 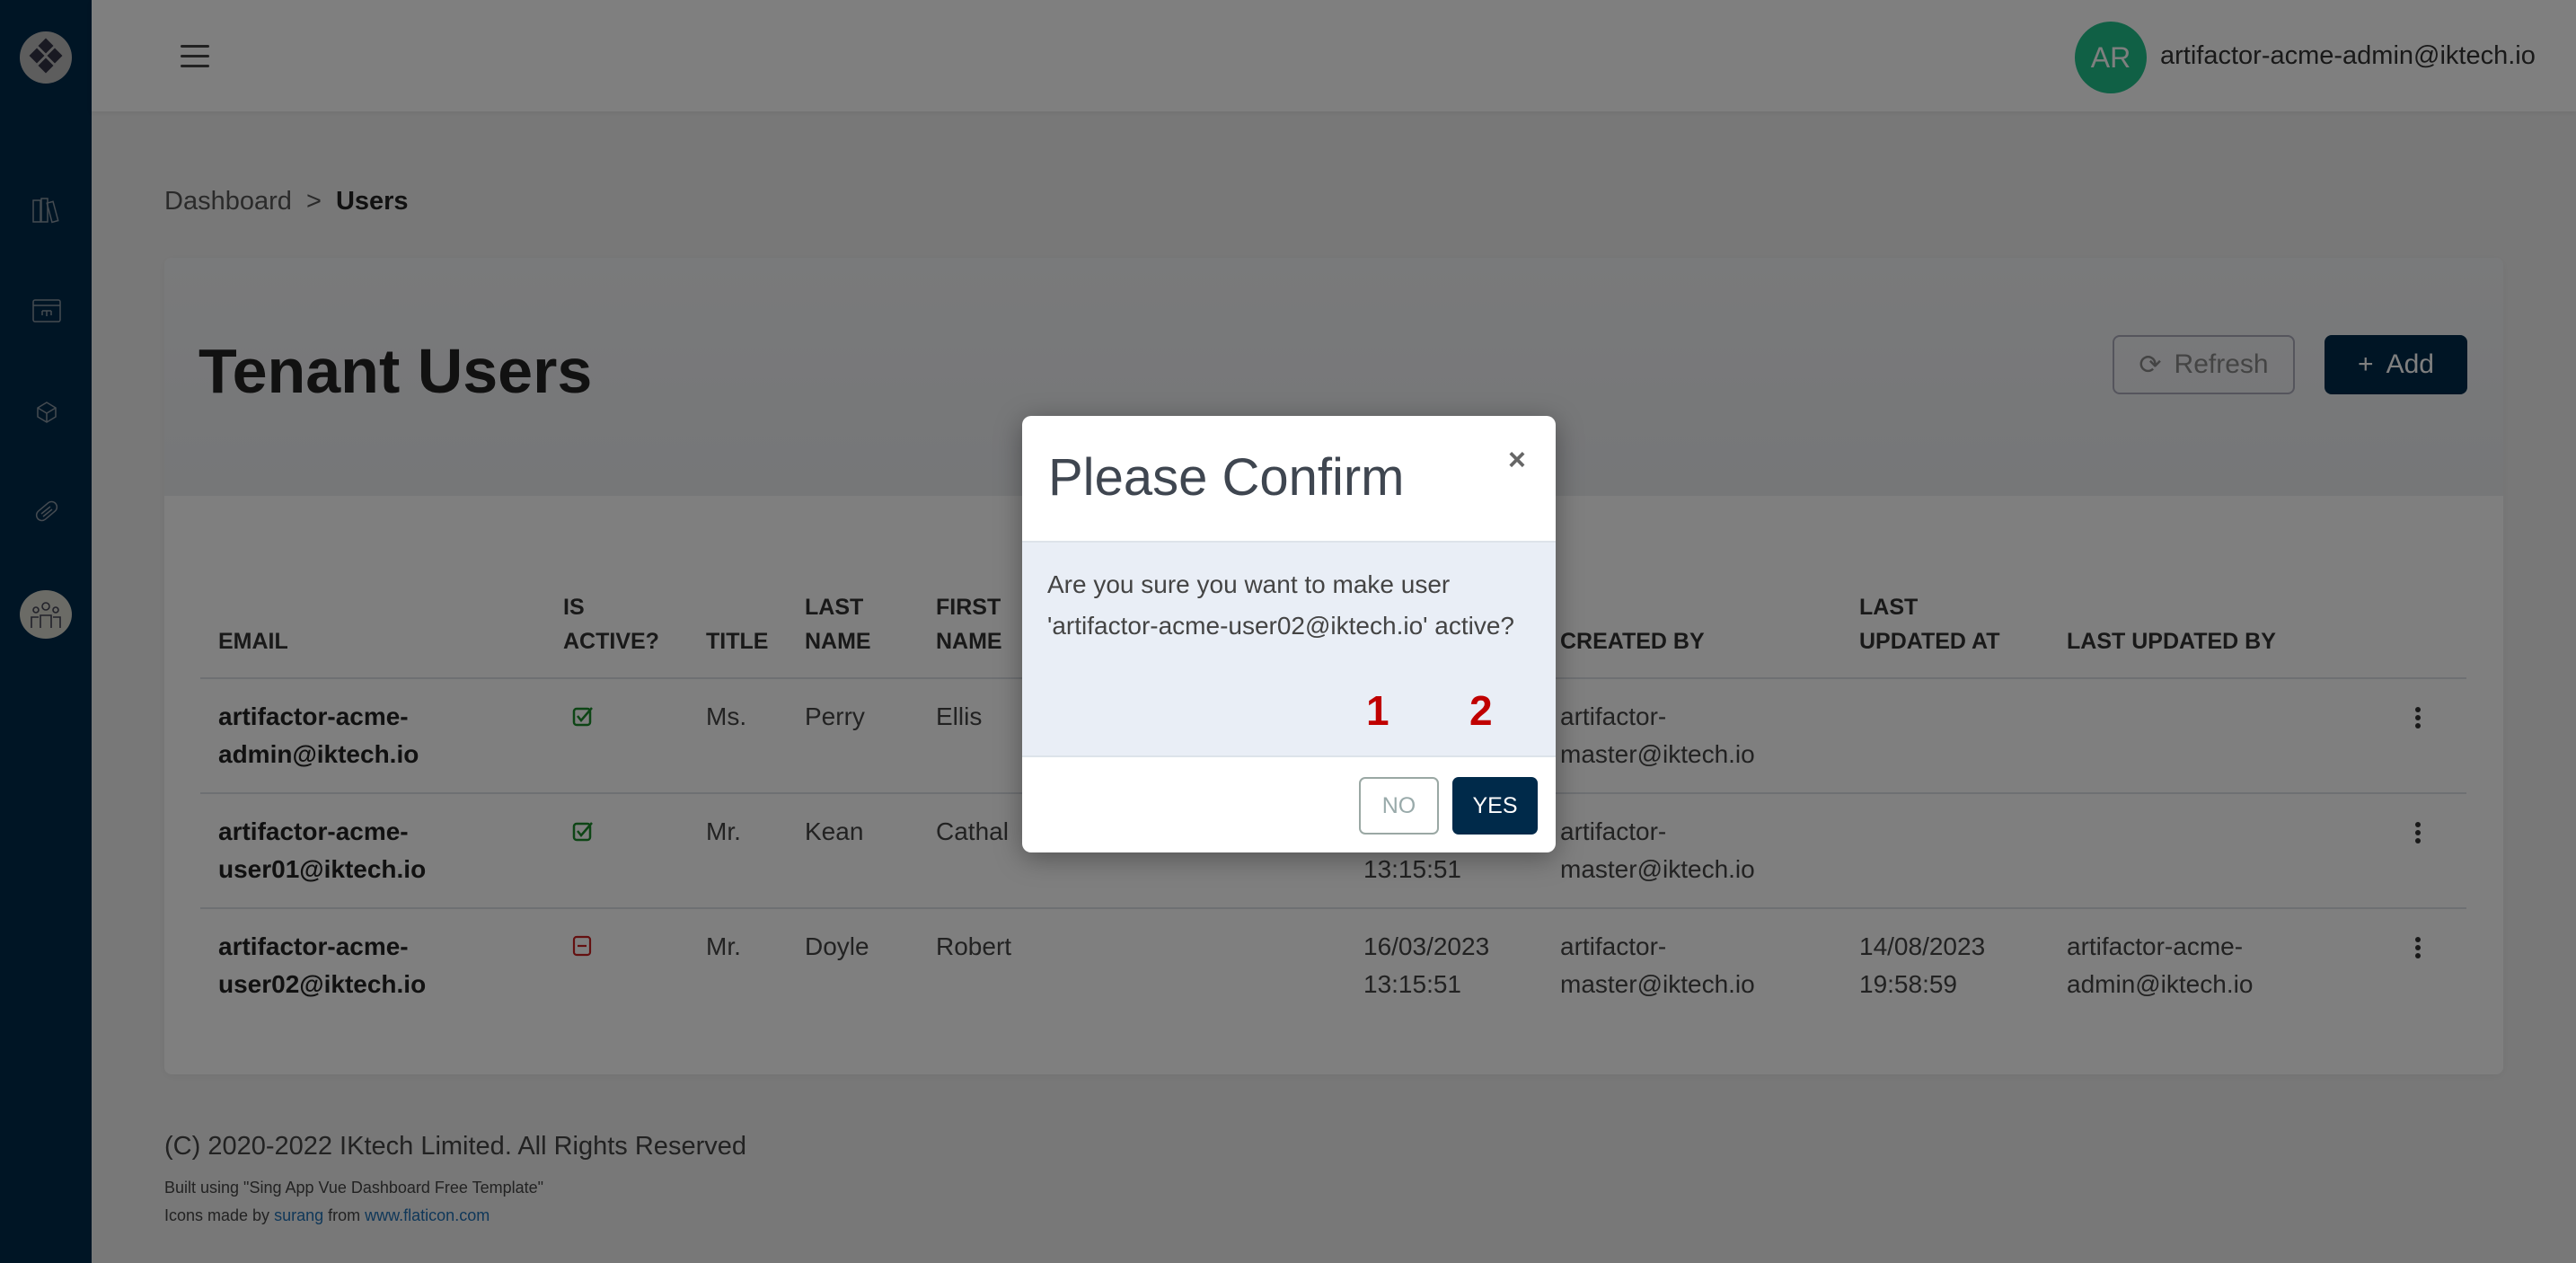 What do you see at coordinates (1377, 710) in the screenshot?
I see `annotation-1: 1` at bounding box center [1377, 710].